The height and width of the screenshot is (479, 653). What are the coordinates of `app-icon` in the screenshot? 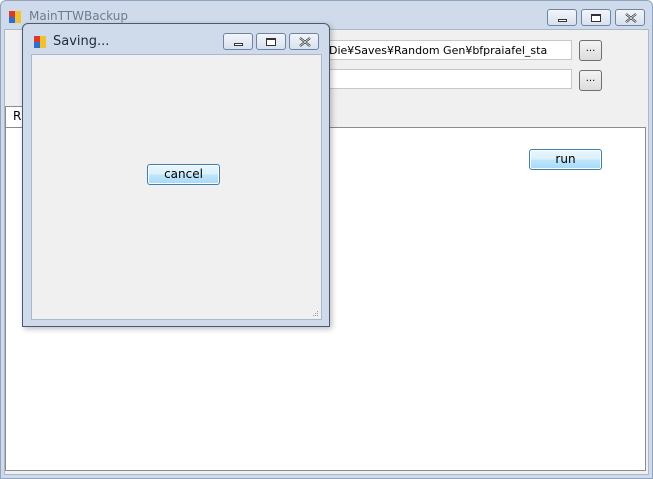 It's located at (15, 17).